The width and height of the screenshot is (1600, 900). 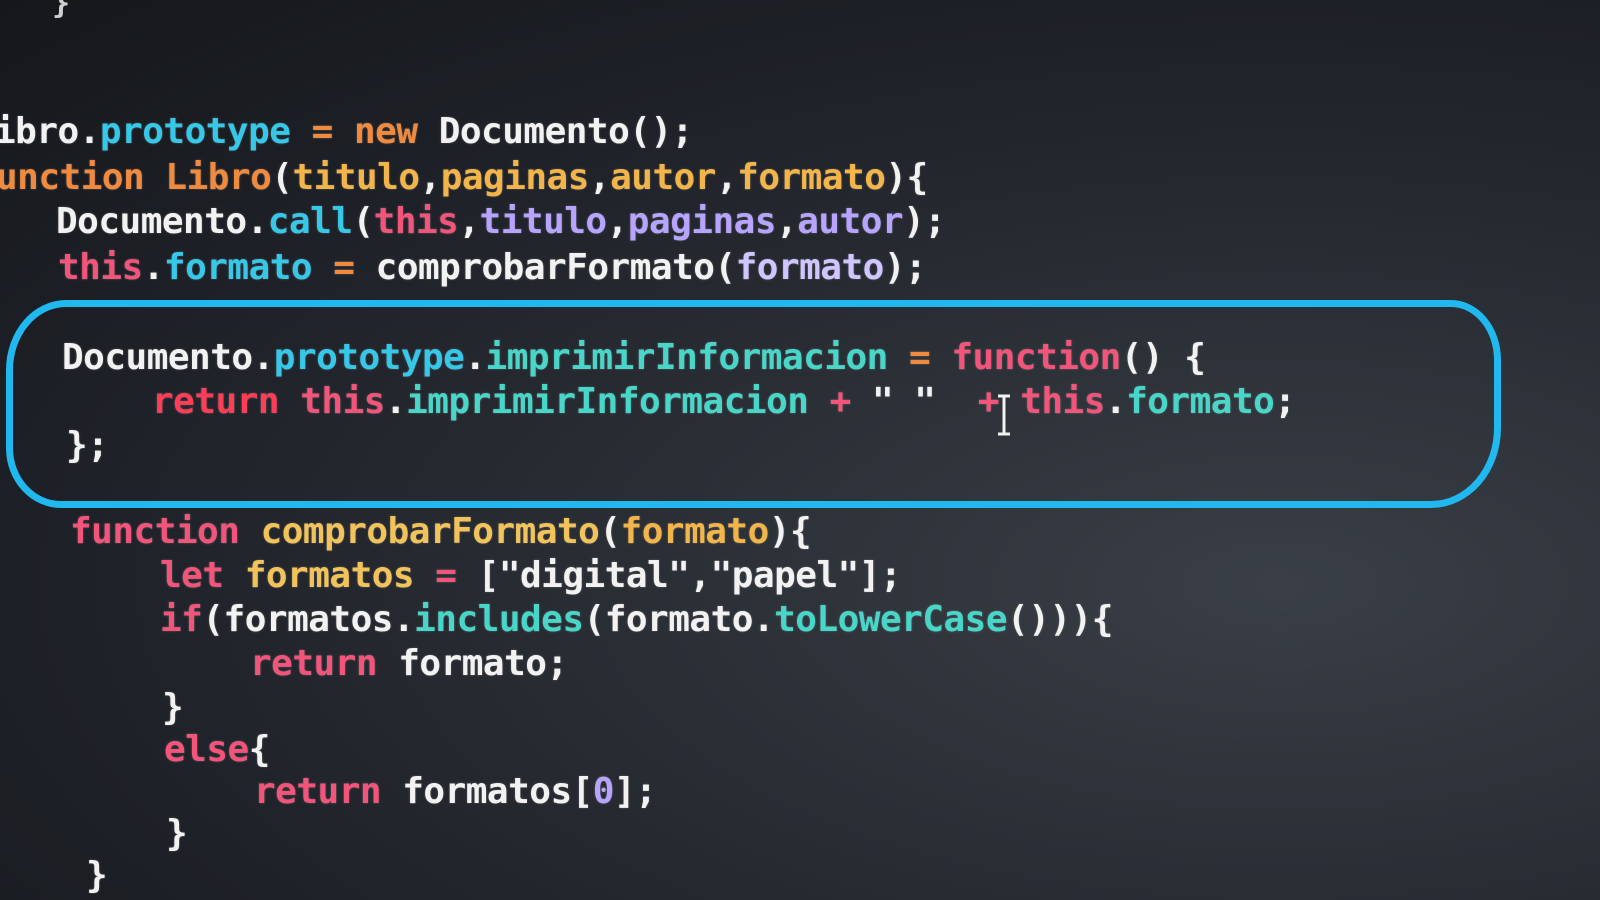 I want to click on code-line: function comprobarFormato(formato){, so click(x=441, y=532).